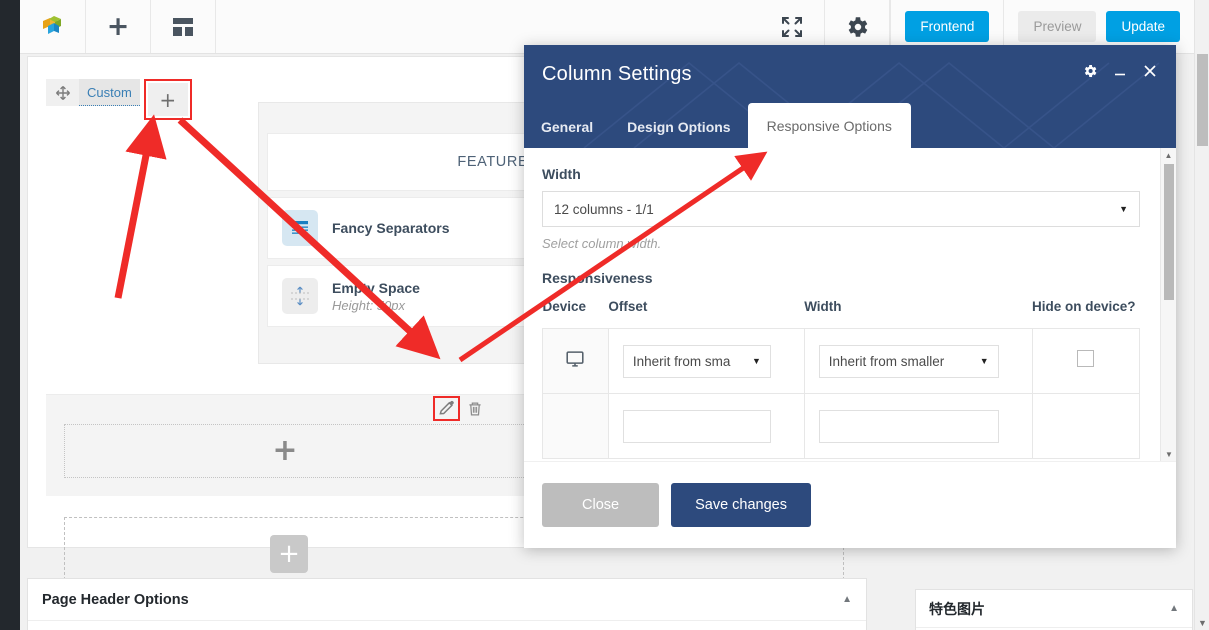 This screenshot has width=1209, height=630. I want to click on add-row-button: +, so click(289, 553).